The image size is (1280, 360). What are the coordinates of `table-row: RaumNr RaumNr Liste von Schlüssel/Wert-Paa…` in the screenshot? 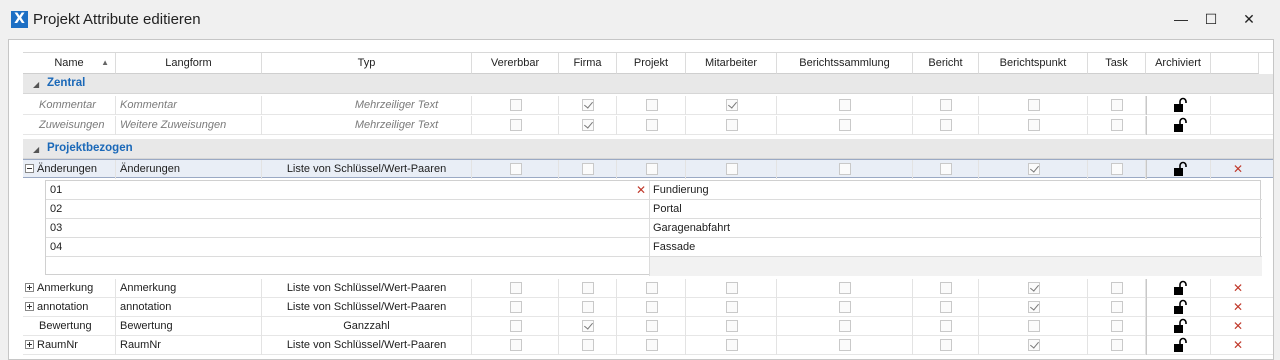 It's located at (648, 345).